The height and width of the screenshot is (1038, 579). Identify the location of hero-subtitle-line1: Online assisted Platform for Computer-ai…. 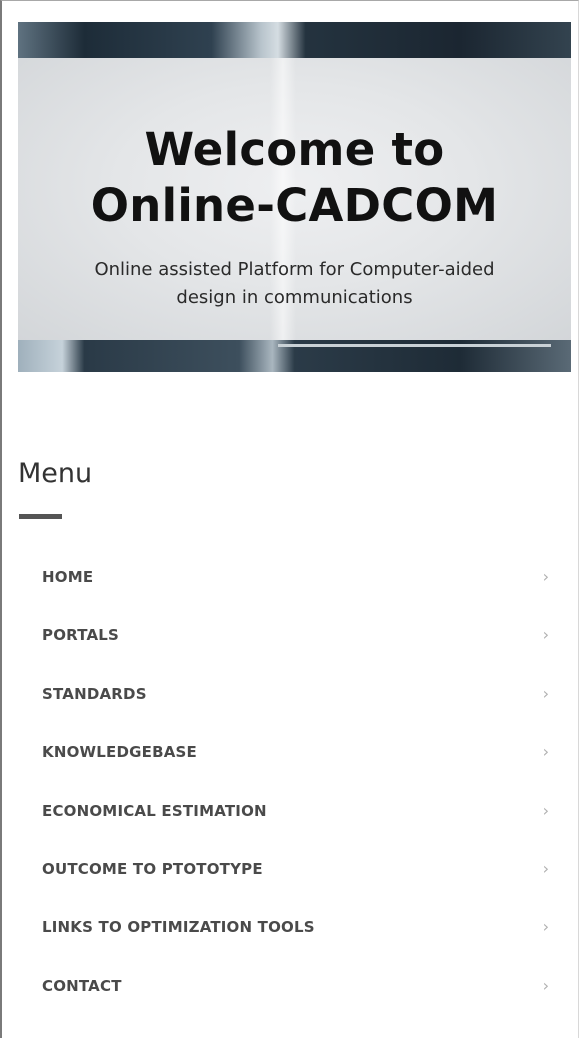
(294, 269).